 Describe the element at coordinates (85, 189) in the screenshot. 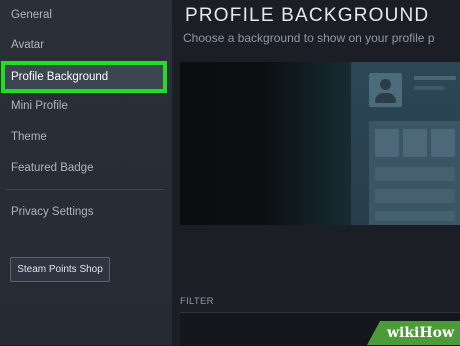

I see `sidebar-divider` at that location.